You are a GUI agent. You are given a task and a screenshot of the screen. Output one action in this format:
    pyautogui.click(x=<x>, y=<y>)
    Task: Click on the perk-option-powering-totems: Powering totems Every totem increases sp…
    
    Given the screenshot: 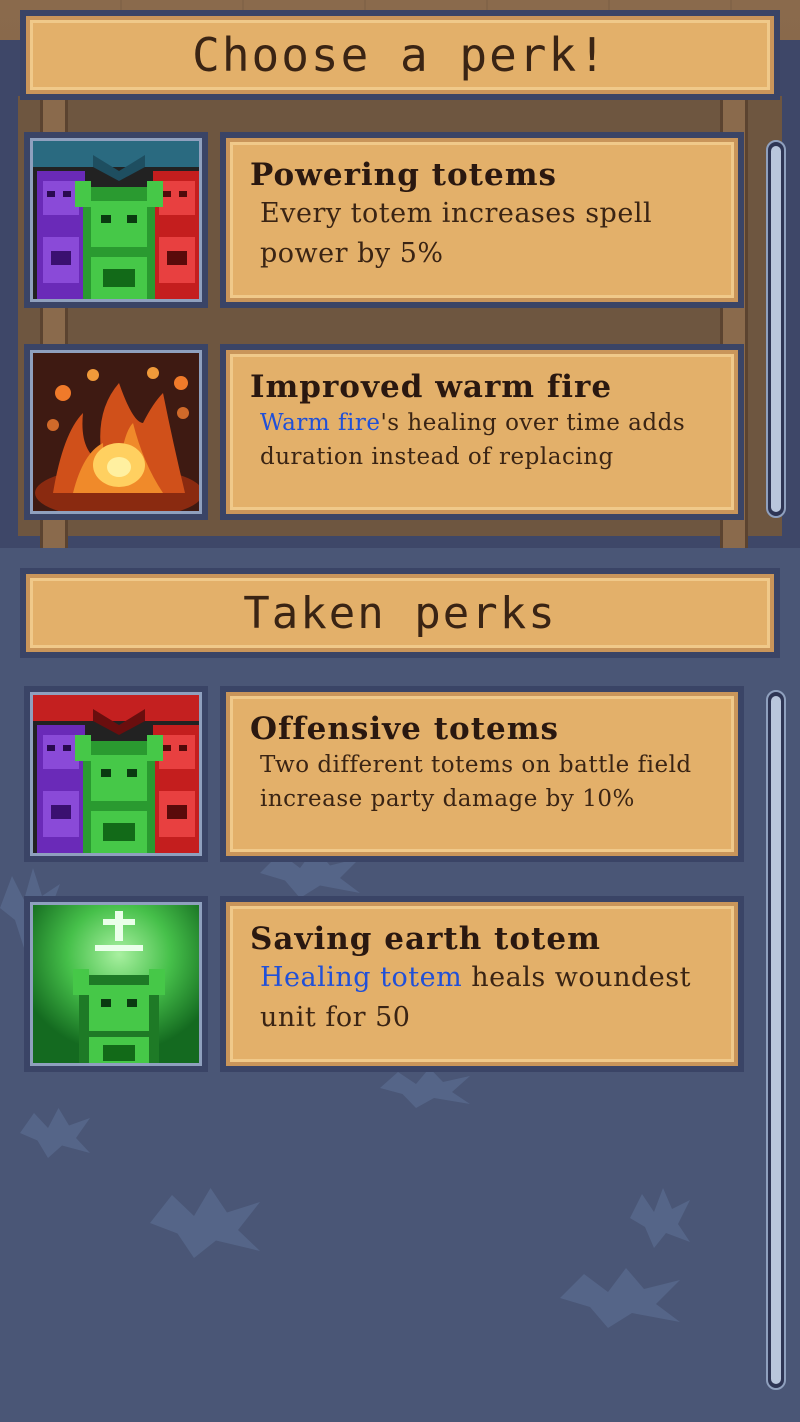 What is the action you would take?
    pyautogui.click(x=384, y=220)
    